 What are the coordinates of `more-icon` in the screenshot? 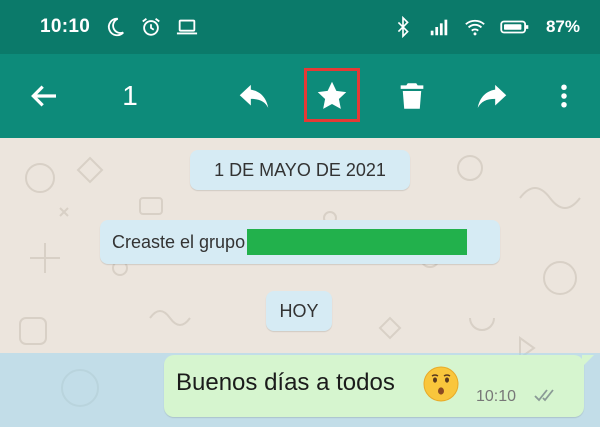 It's located at (564, 96).